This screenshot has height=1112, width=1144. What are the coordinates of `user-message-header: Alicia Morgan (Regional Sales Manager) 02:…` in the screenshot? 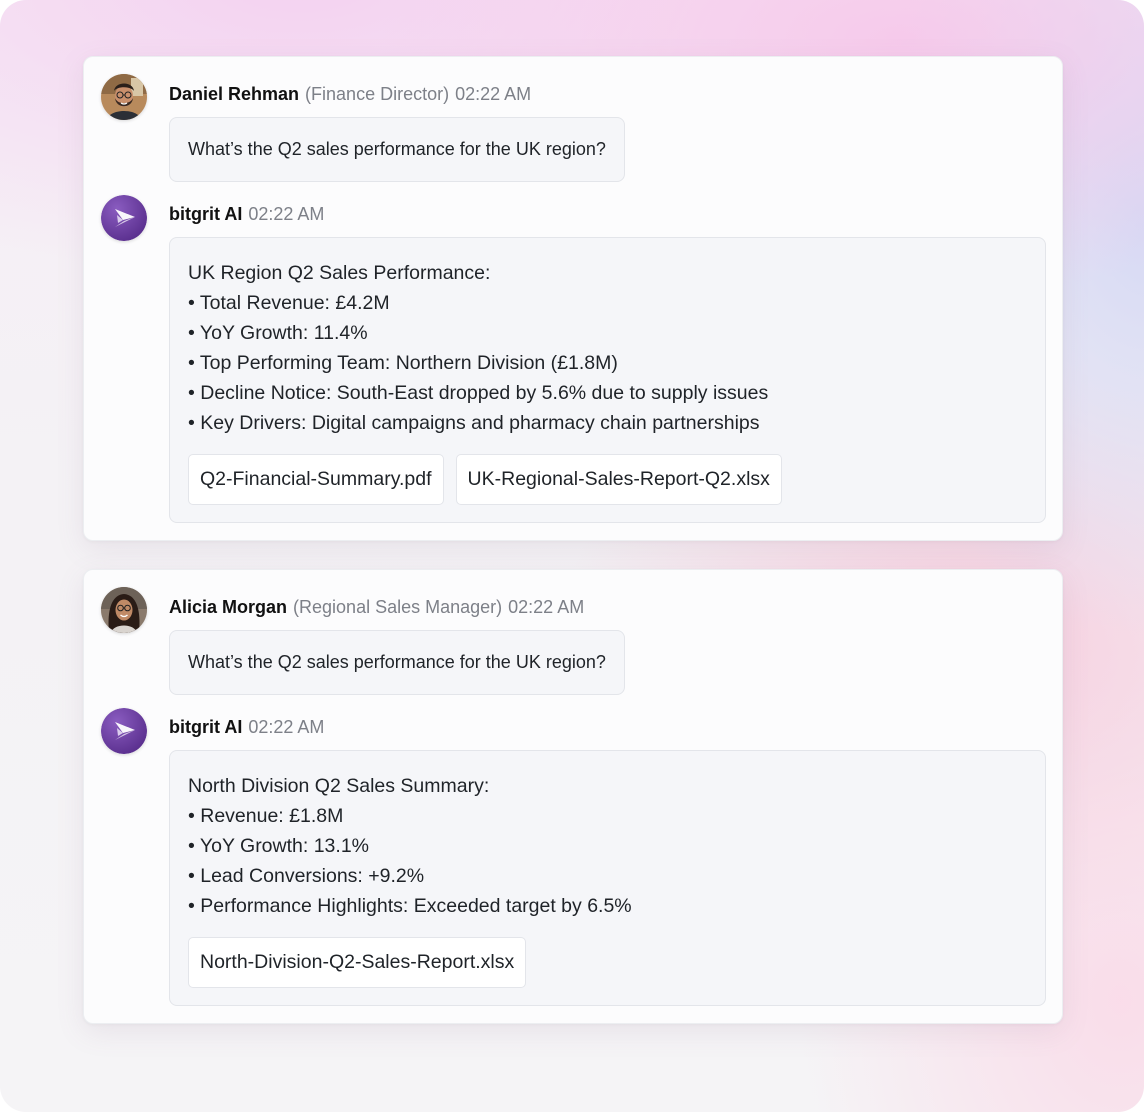 It's located at (376, 607).